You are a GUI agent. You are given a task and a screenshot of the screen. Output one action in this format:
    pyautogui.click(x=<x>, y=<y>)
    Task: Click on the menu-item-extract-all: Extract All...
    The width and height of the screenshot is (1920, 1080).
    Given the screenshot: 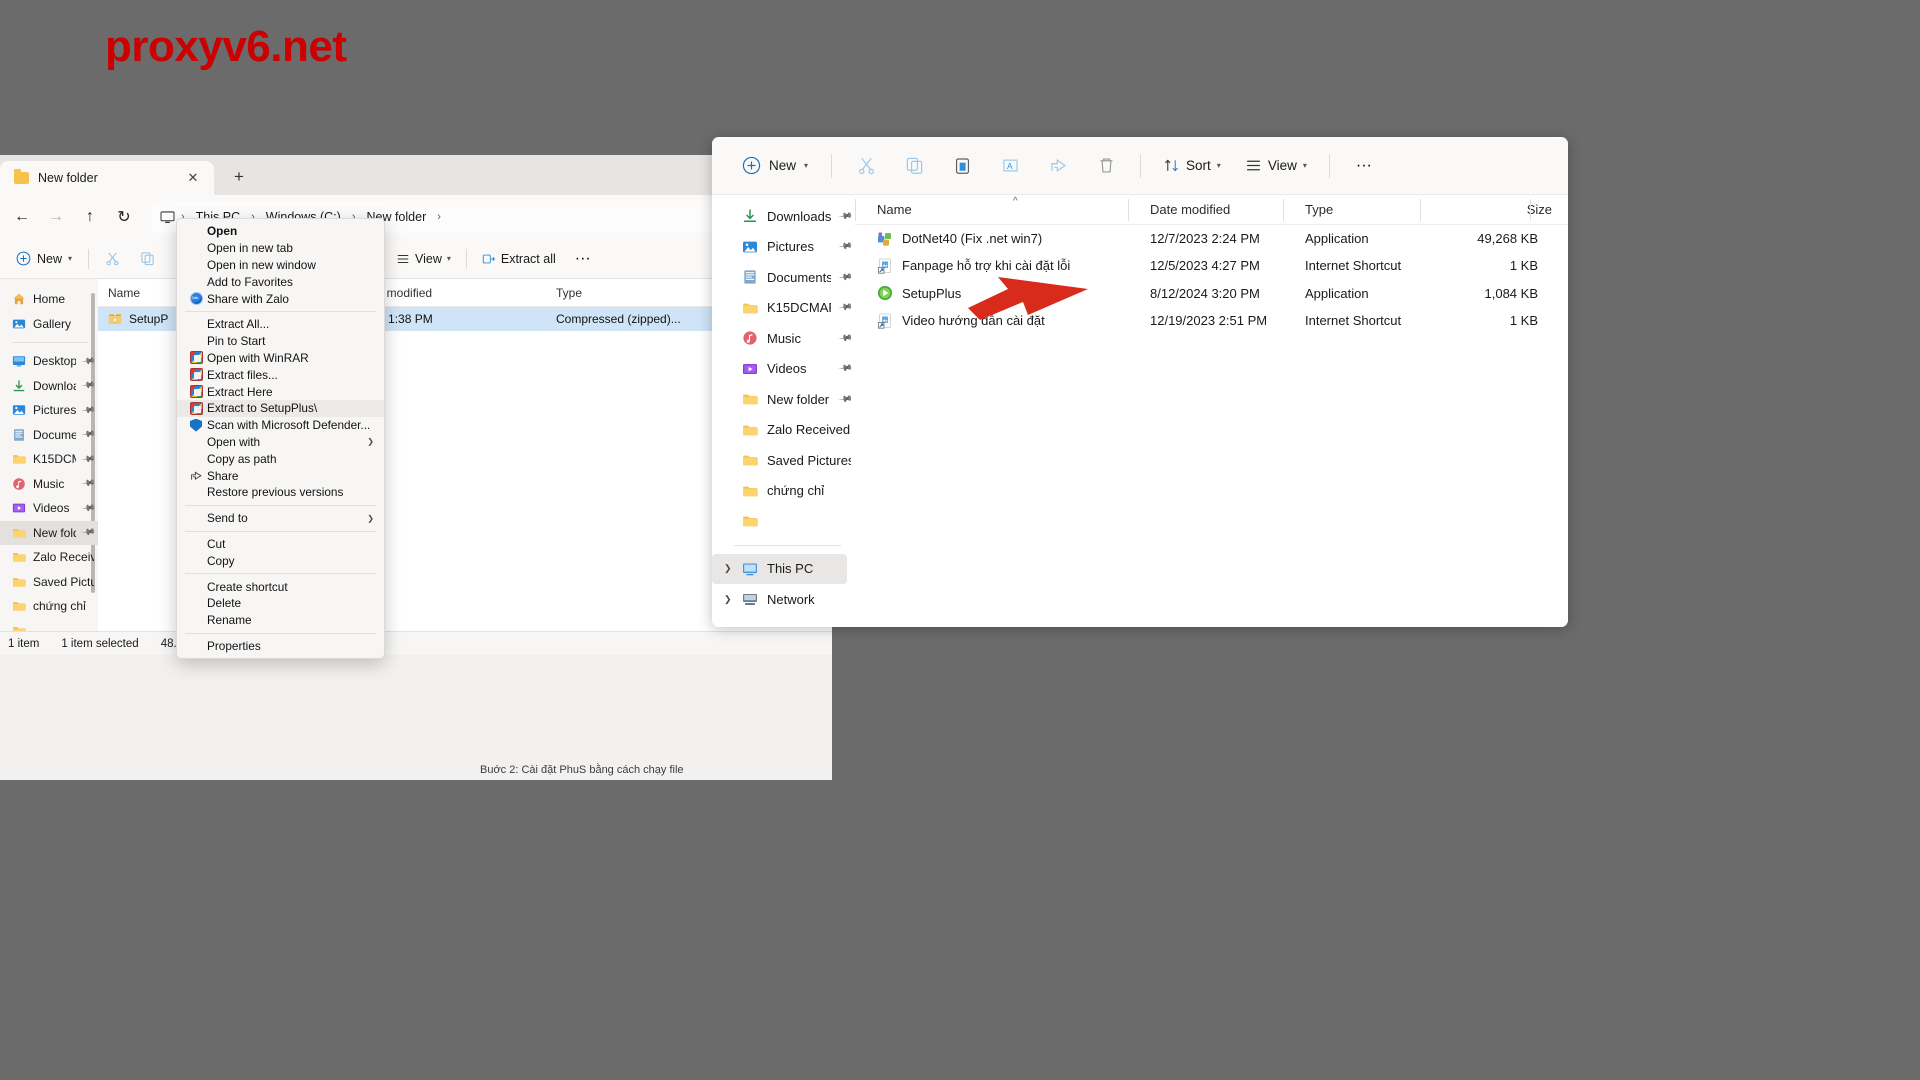 What is the action you would take?
    pyautogui.click(x=280, y=324)
    